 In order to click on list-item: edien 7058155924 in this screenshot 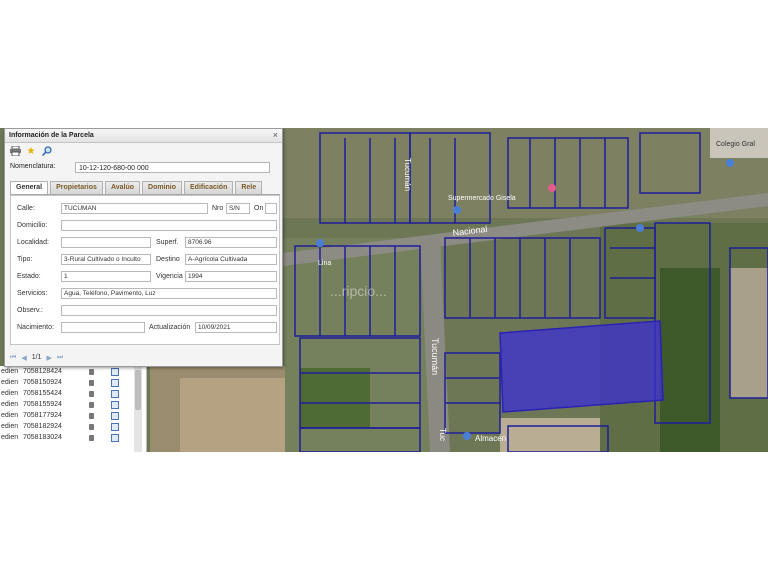, I will do `click(73, 404)`.